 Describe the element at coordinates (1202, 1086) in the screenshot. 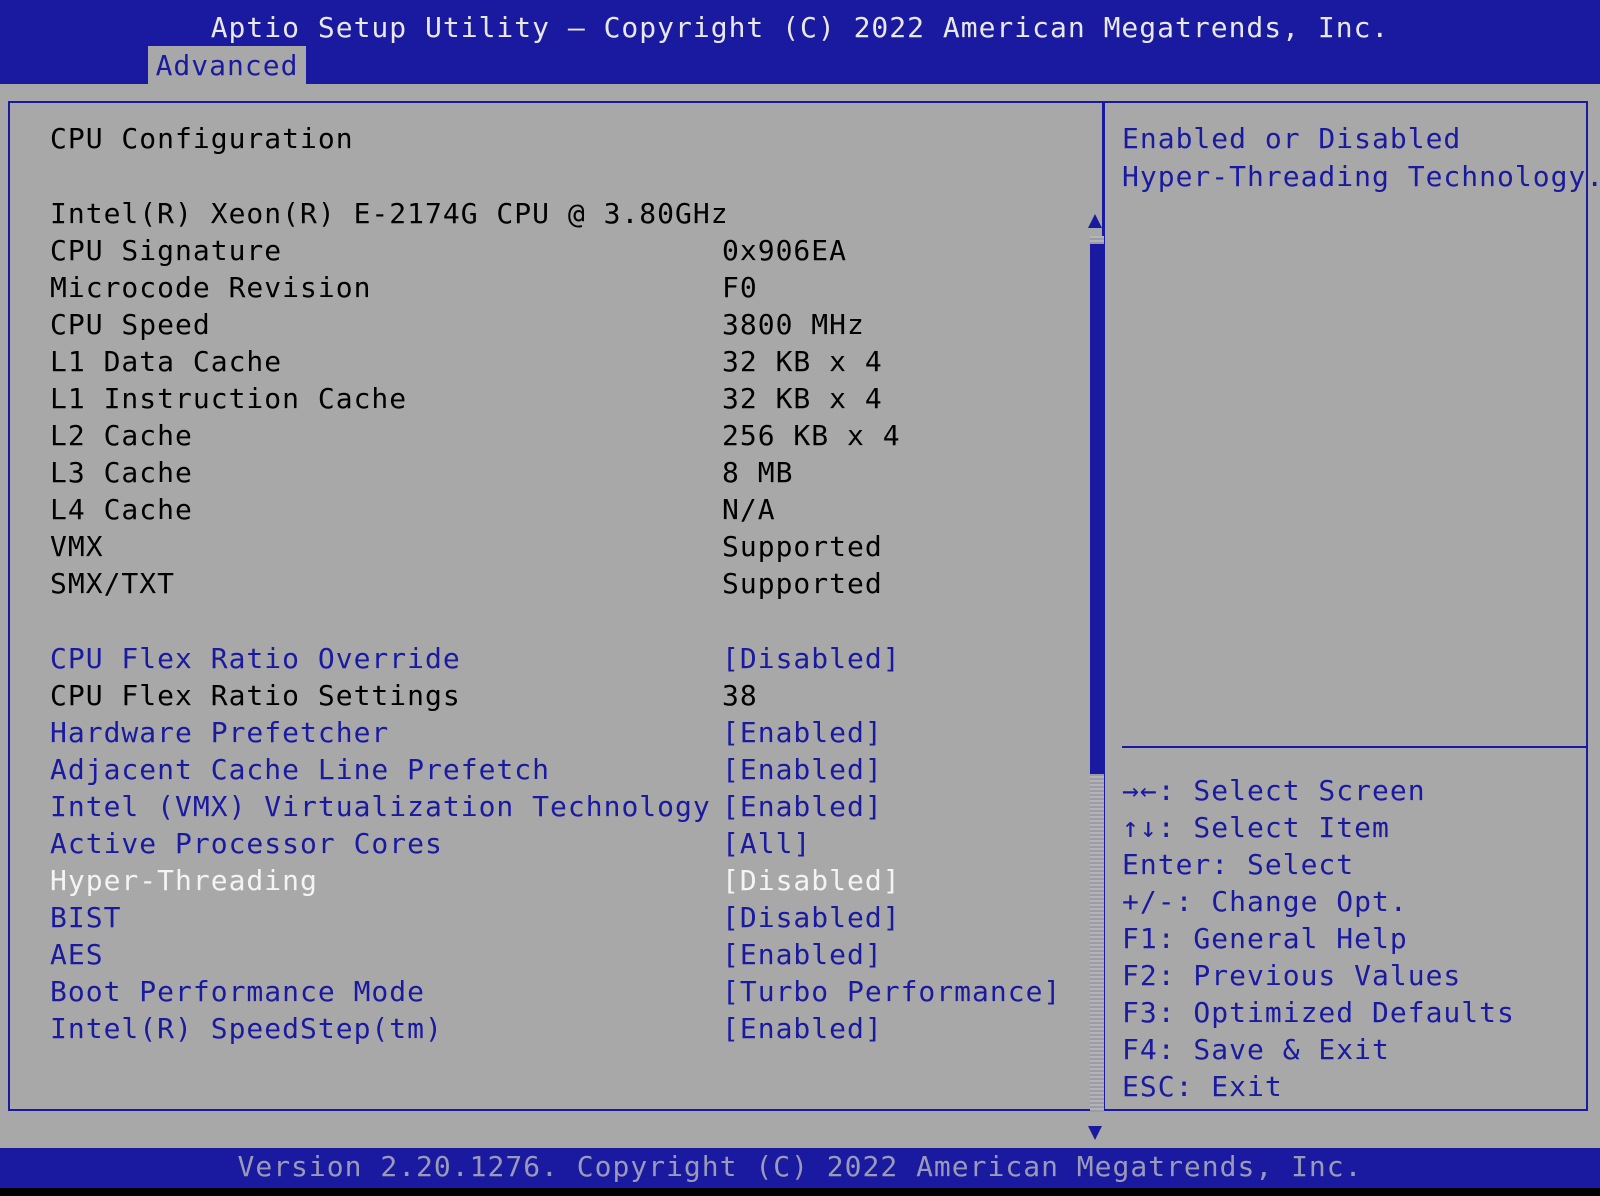

I see `key-hint-esc: ESC: Exit` at that location.